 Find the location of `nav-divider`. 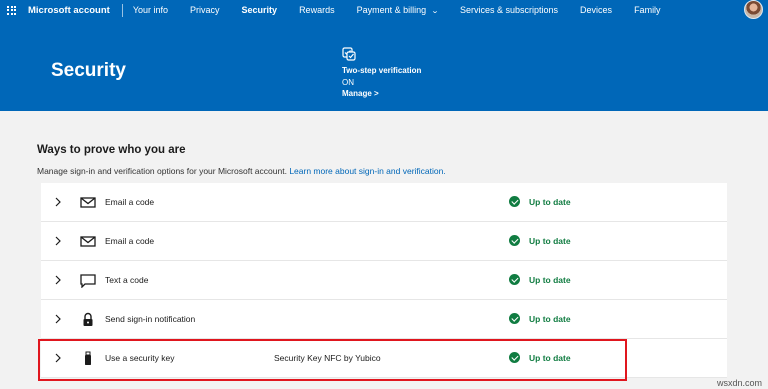

nav-divider is located at coordinates (122, 10).